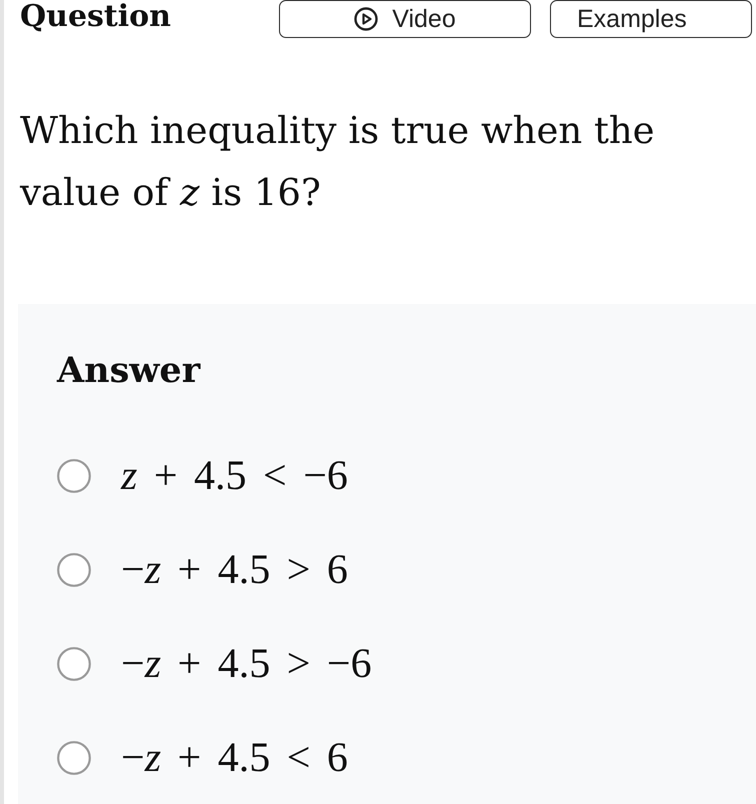  Describe the element at coordinates (338, 162) in the screenshot. I see `question-text: Which inequality is true when the value of z is 16?` at that location.